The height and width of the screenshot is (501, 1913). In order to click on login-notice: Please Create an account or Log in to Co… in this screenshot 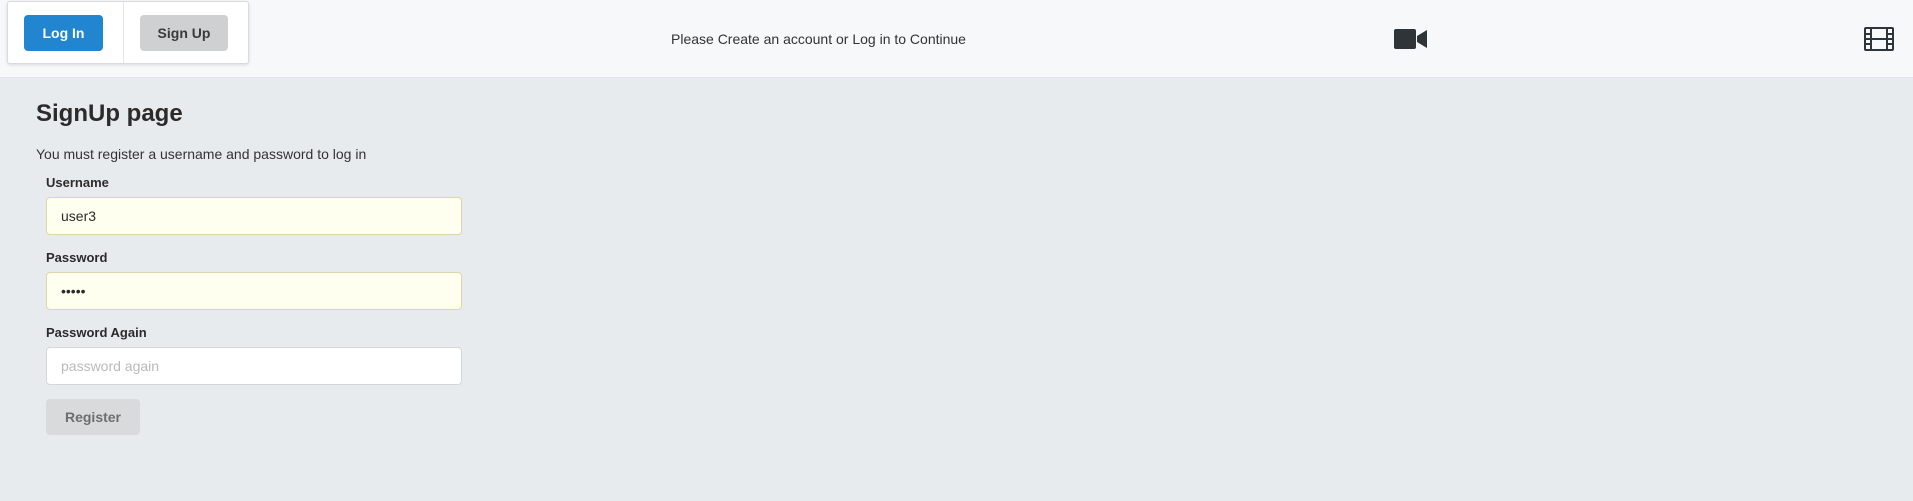, I will do `click(818, 39)`.